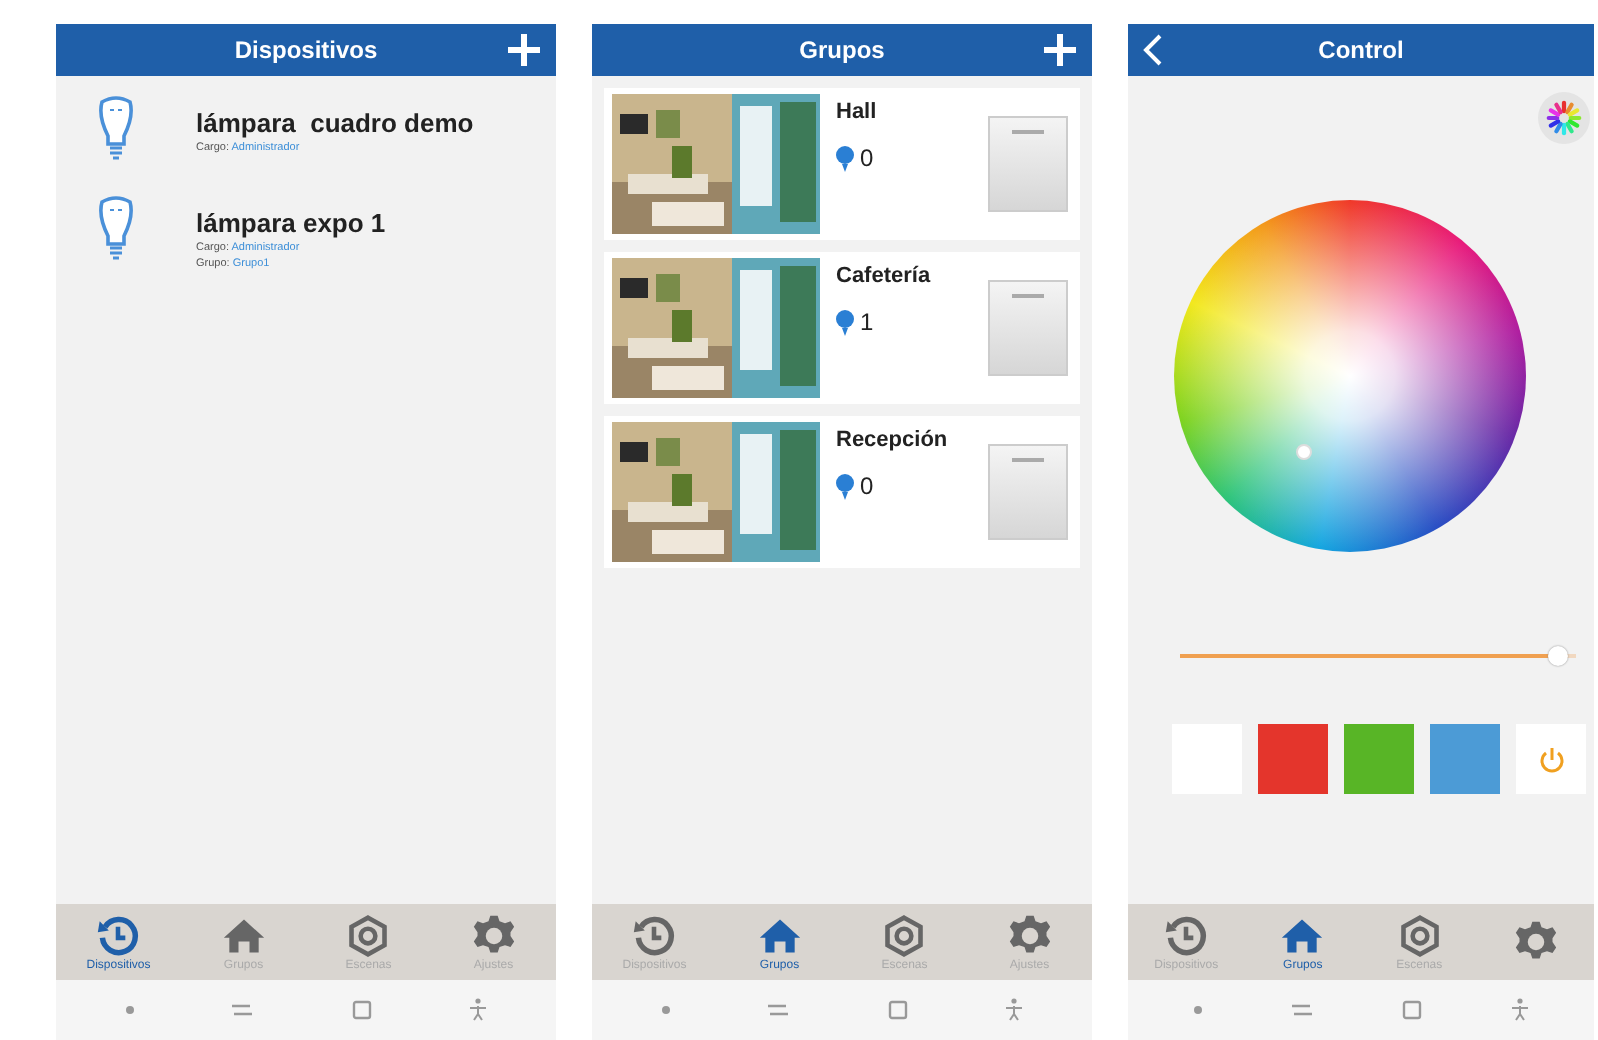 This screenshot has width=1598, height=1040. I want to click on power-icon, so click(1551, 759).